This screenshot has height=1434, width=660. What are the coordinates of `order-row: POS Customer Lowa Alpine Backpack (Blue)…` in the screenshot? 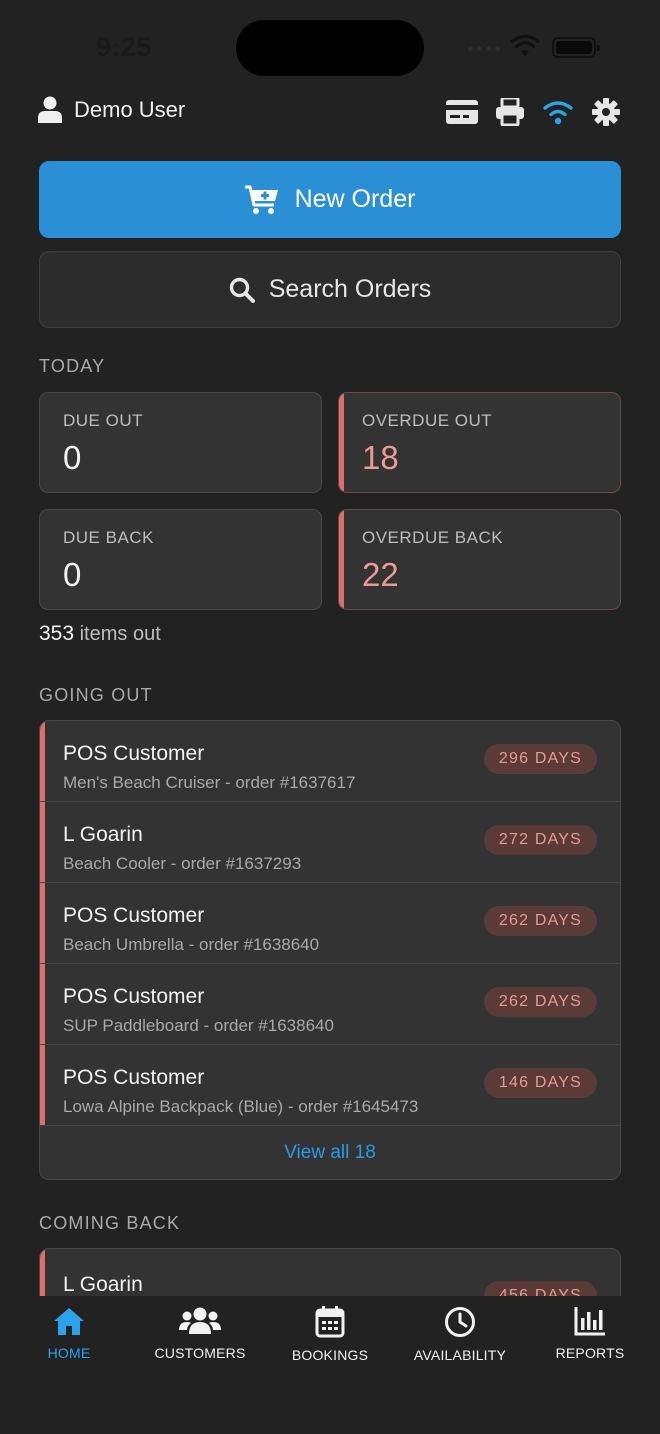 It's located at (330, 1085).